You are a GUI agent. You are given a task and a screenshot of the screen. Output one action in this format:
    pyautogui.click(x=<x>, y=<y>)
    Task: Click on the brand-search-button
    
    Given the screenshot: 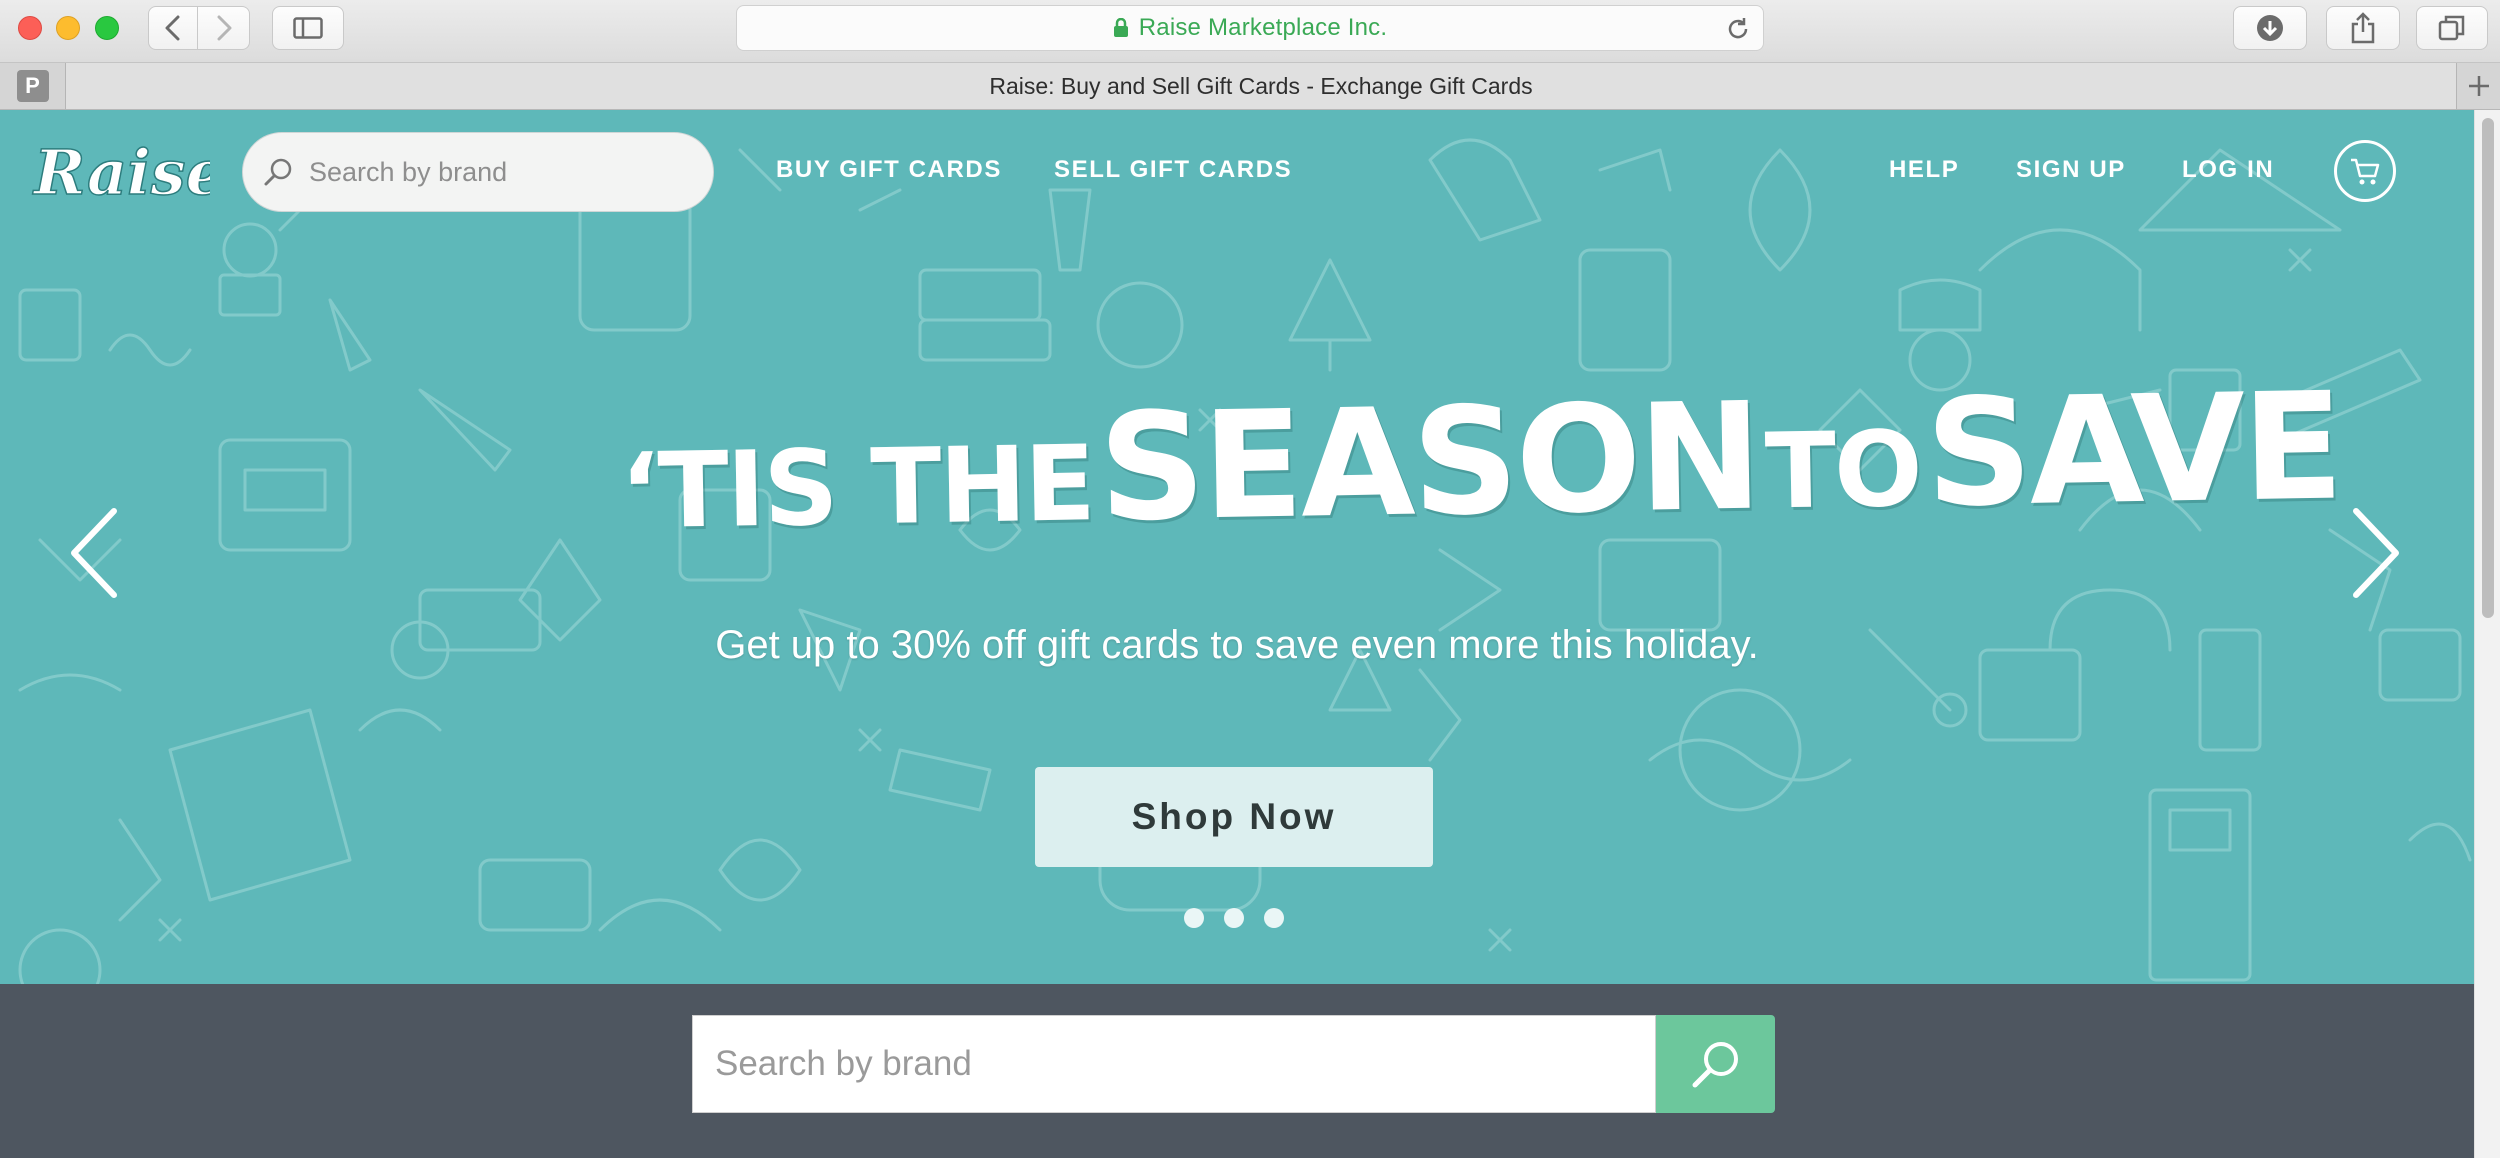 What is the action you would take?
    pyautogui.click(x=1715, y=1064)
    